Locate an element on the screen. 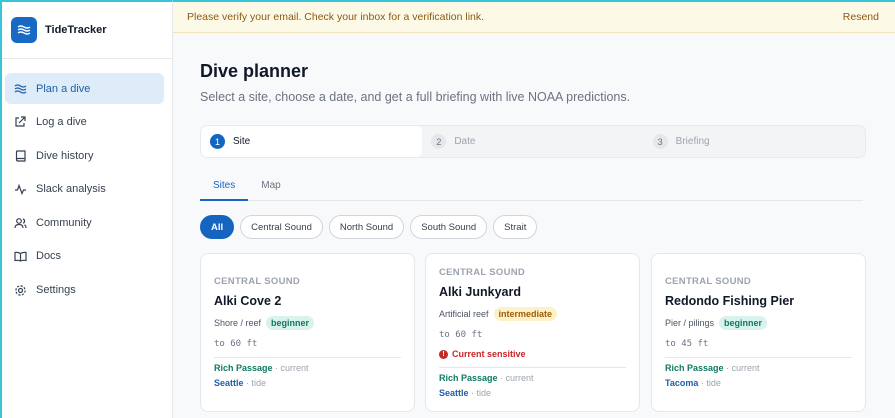  site-depth: to 45 ft is located at coordinates (687, 344).